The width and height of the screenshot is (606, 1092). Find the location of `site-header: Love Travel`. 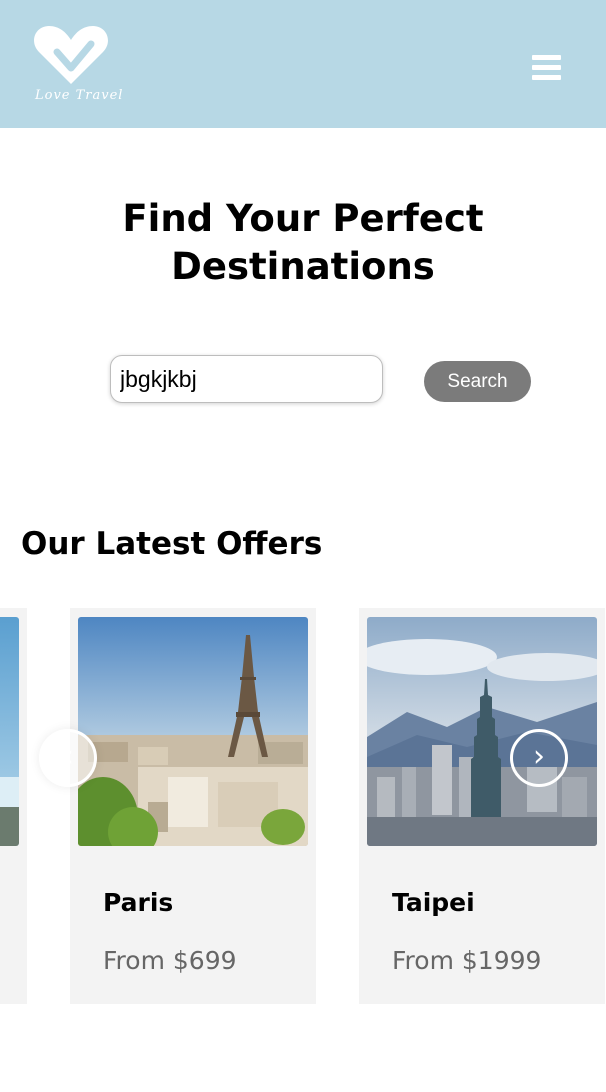

site-header: Love Travel is located at coordinates (303, 64).